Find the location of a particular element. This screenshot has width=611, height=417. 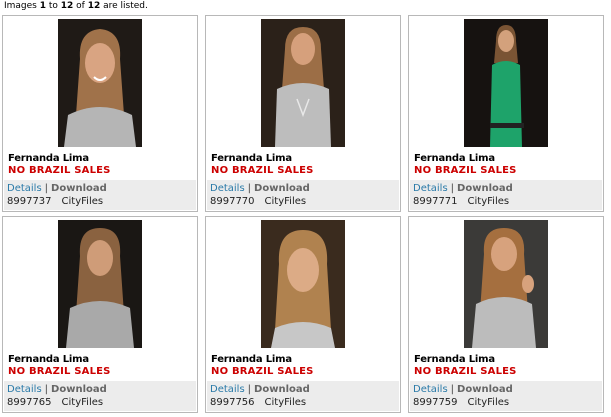

card-footer: Details | Download 8997756 CityFiles is located at coordinates (303, 396).